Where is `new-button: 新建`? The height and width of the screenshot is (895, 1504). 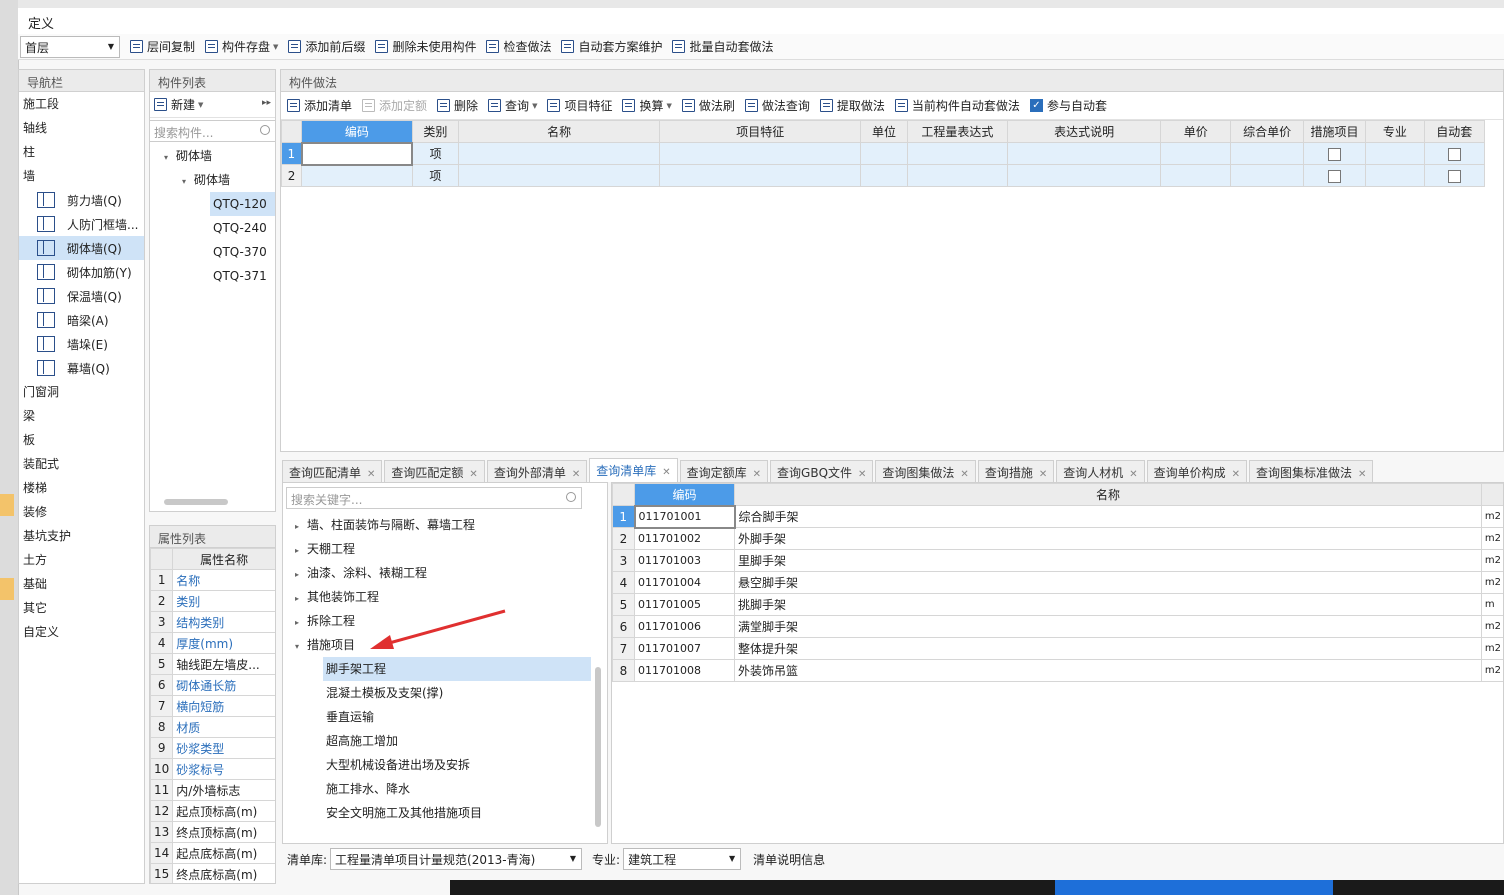 new-button: 新建 is located at coordinates (183, 104).